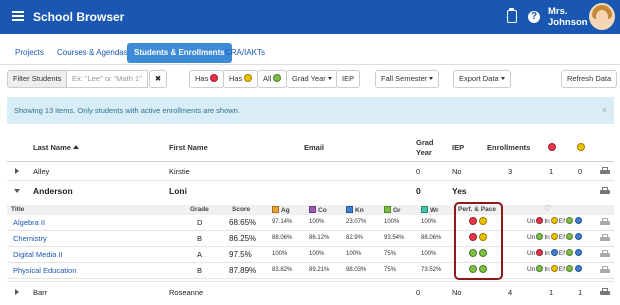 This screenshot has height=305, width=620. I want to click on iep-cell: Yes, so click(459, 191).